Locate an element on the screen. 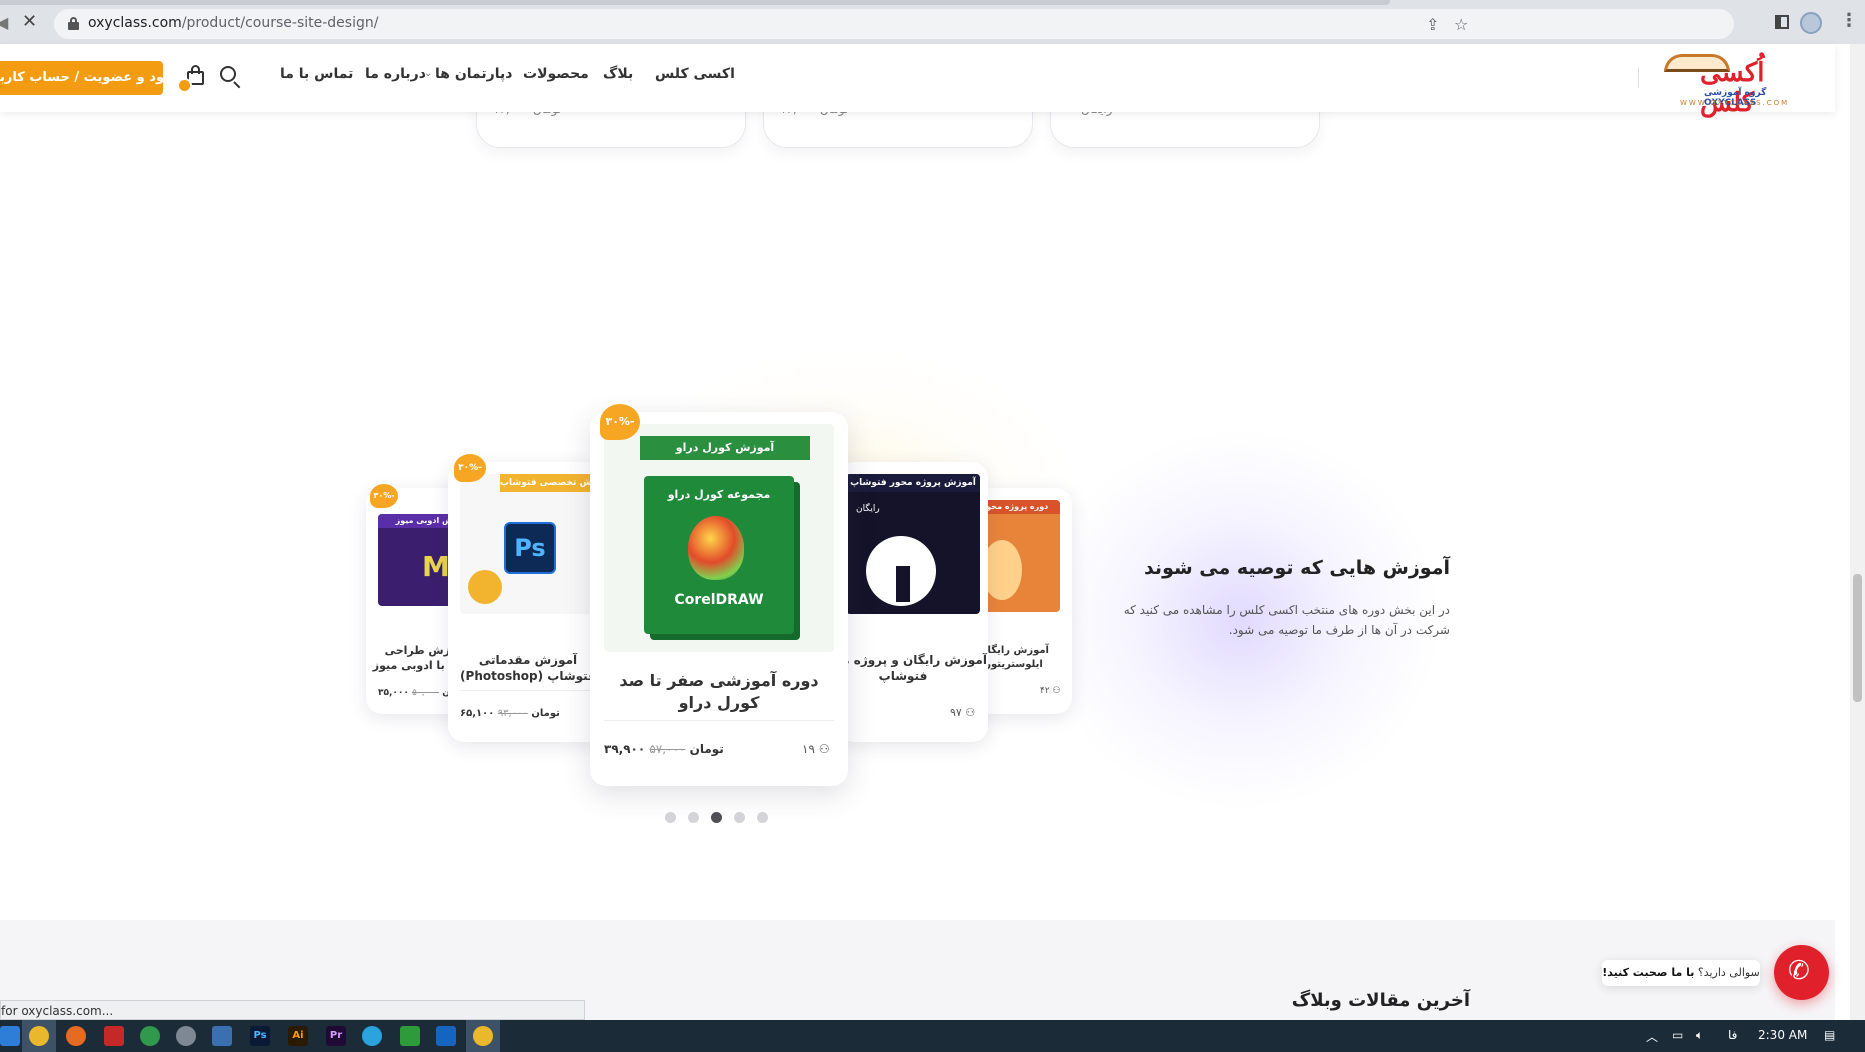 This screenshot has width=1865, height=1052. course-price: ۶۵,۱۰۰ تومان ۹۳,۰۰۰ is located at coordinates (510, 713).